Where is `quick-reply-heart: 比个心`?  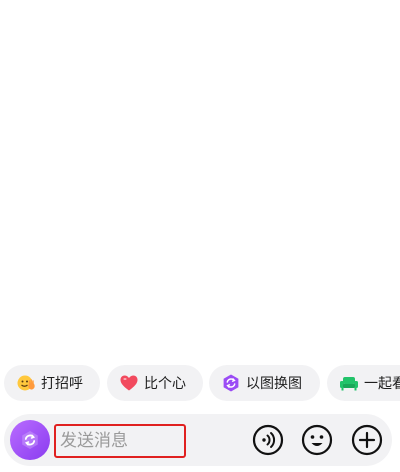 quick-reply-heart: 比个心 is located at coordinates (155, 383).